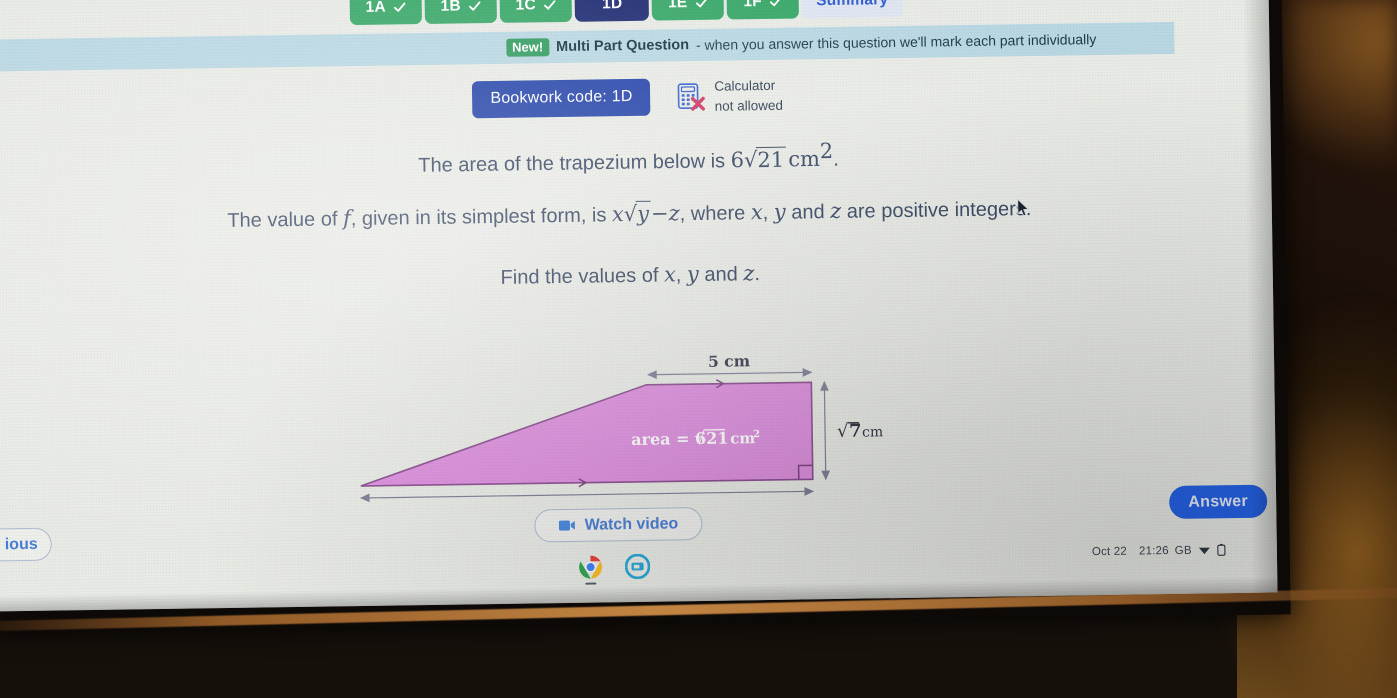 The image size is (1397, 698). What do you see at coordinates (285, 220) in the screenshot?
I see `q2-prefix: The value of` at bounding box center [285, 220].